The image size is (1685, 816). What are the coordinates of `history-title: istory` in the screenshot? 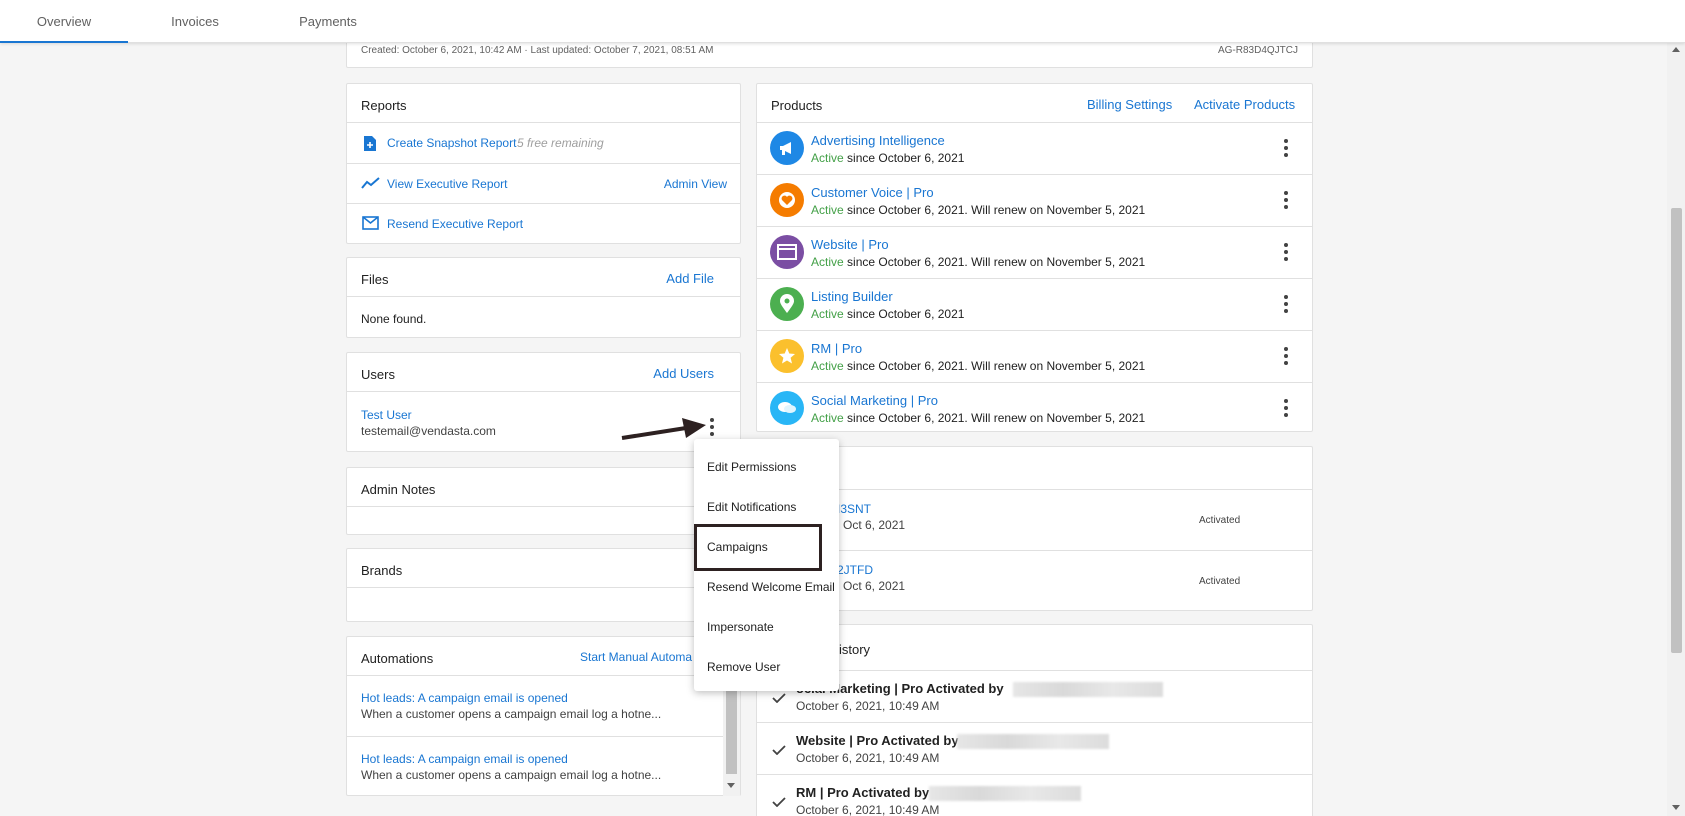 It's located at (855, 649).